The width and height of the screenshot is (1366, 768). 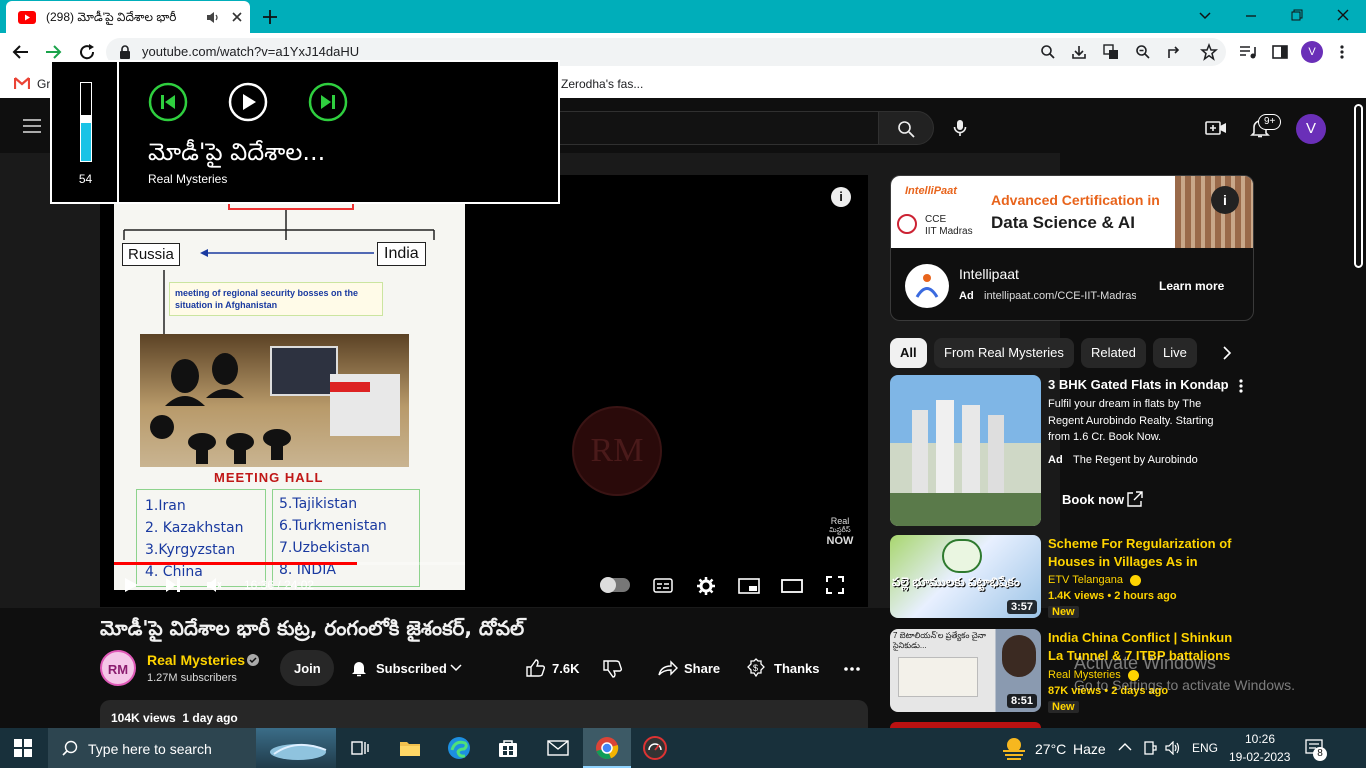 I want to click on subscribed-button: Subscribed, so click(x=410, y=668).